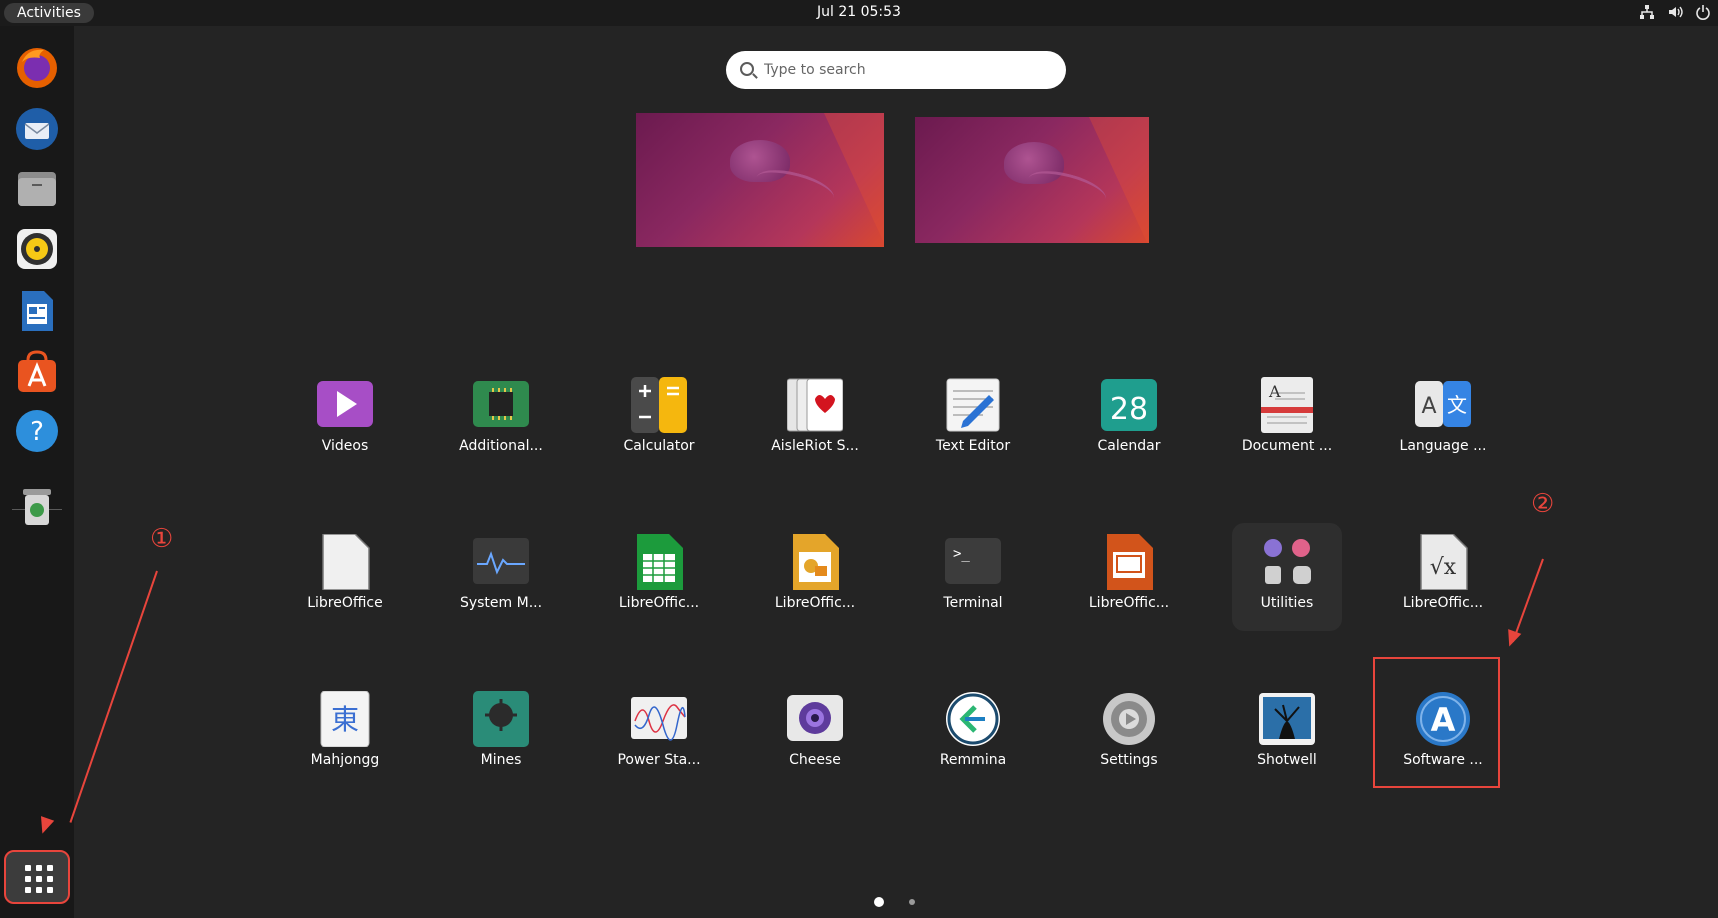  Describe the element at coordinates (162, 539) in the screenshot. I see `step-1-marker: ①` at that location.